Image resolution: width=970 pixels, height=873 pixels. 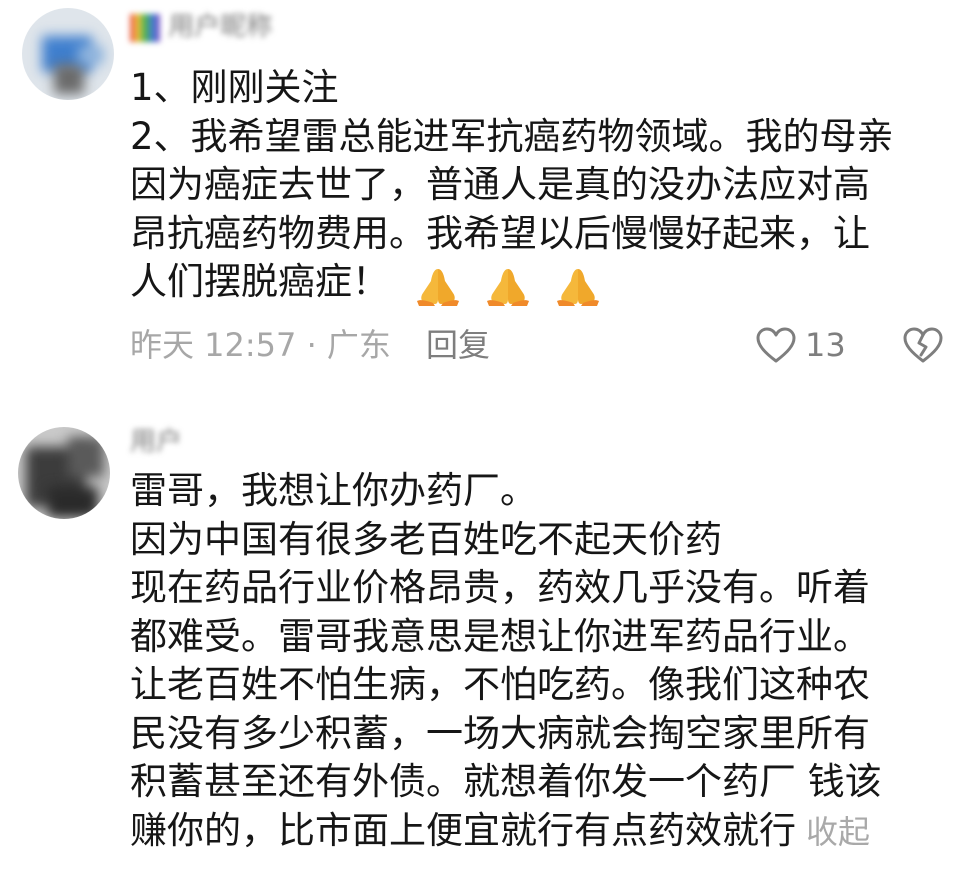 What do you see at coordinates (506, 781) in the screenshot?
I see `comment-line: 积蓄甚至还有外债。就想着你发一个药厂 钱该` at bounding box center [506, 781].